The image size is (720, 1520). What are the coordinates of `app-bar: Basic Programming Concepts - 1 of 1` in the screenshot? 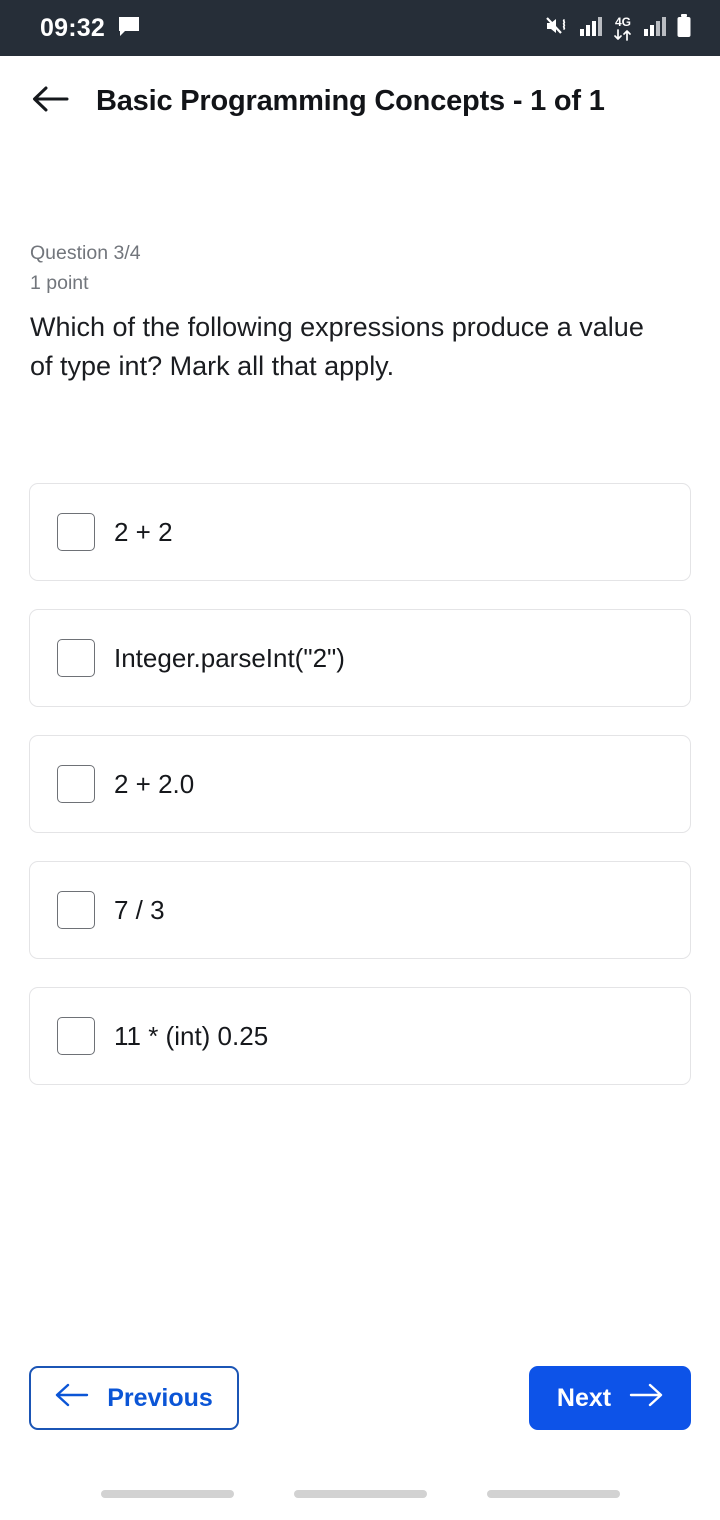 It's located at (360, 101).